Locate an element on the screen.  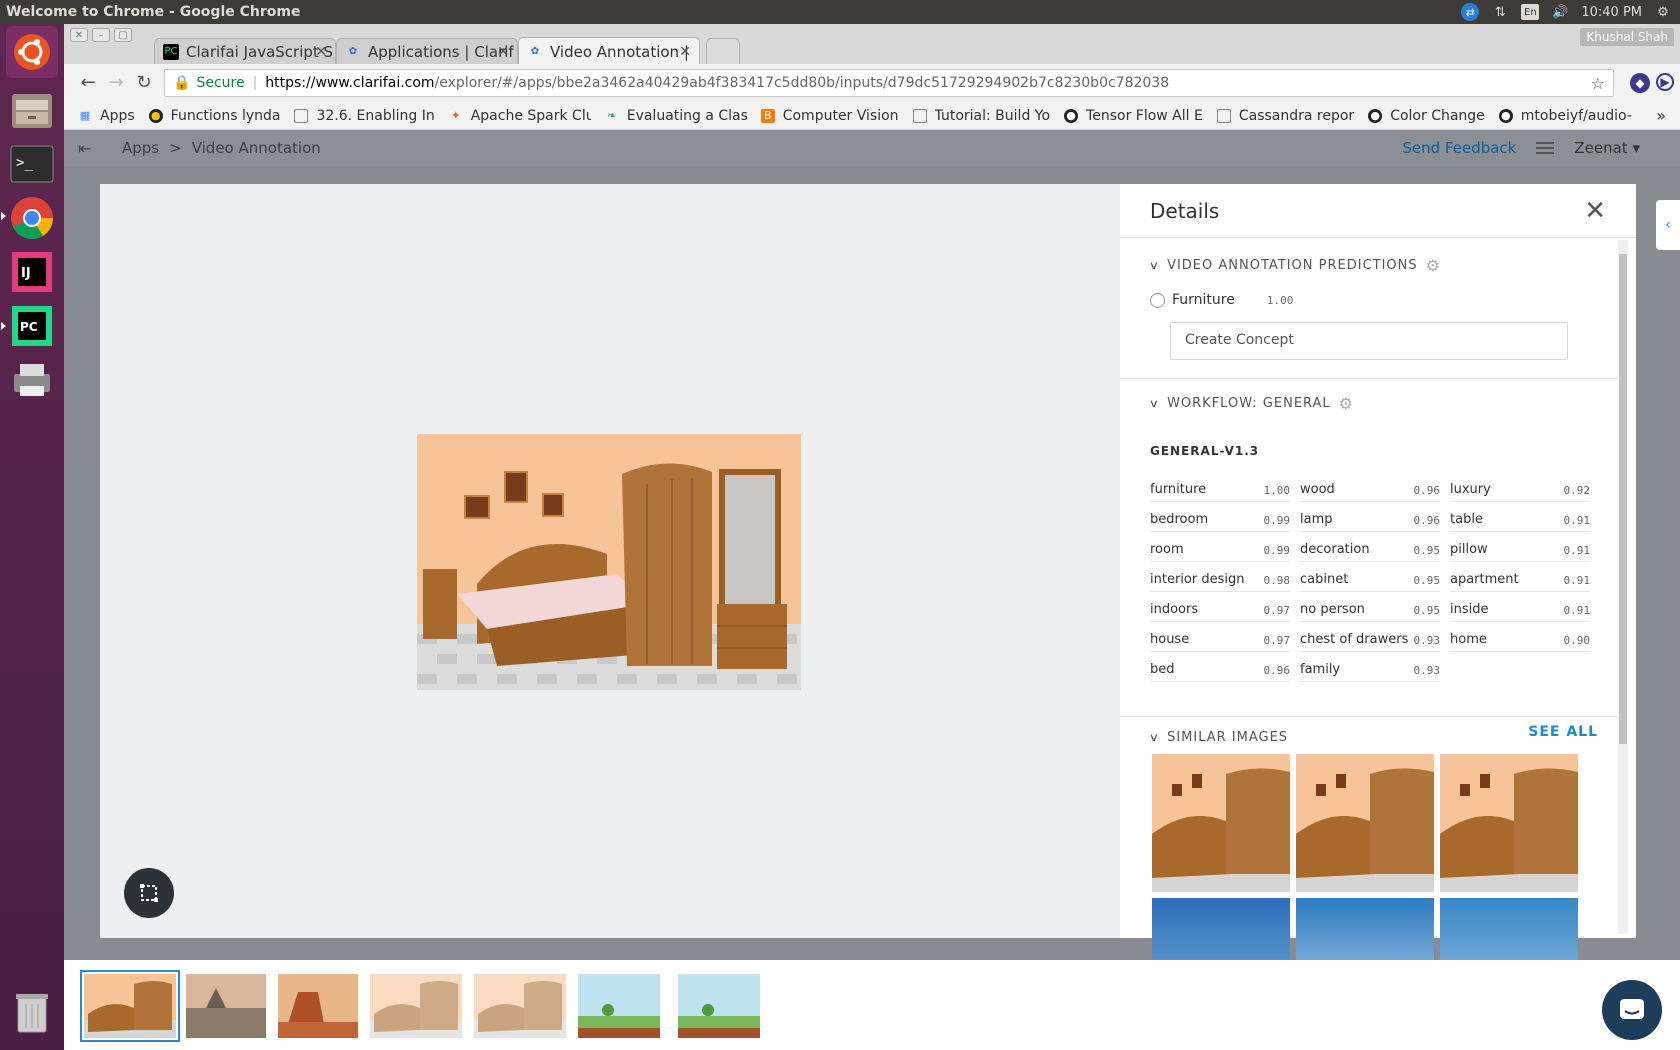
minimize-window-icon: – is located at coordinates (101, 35).